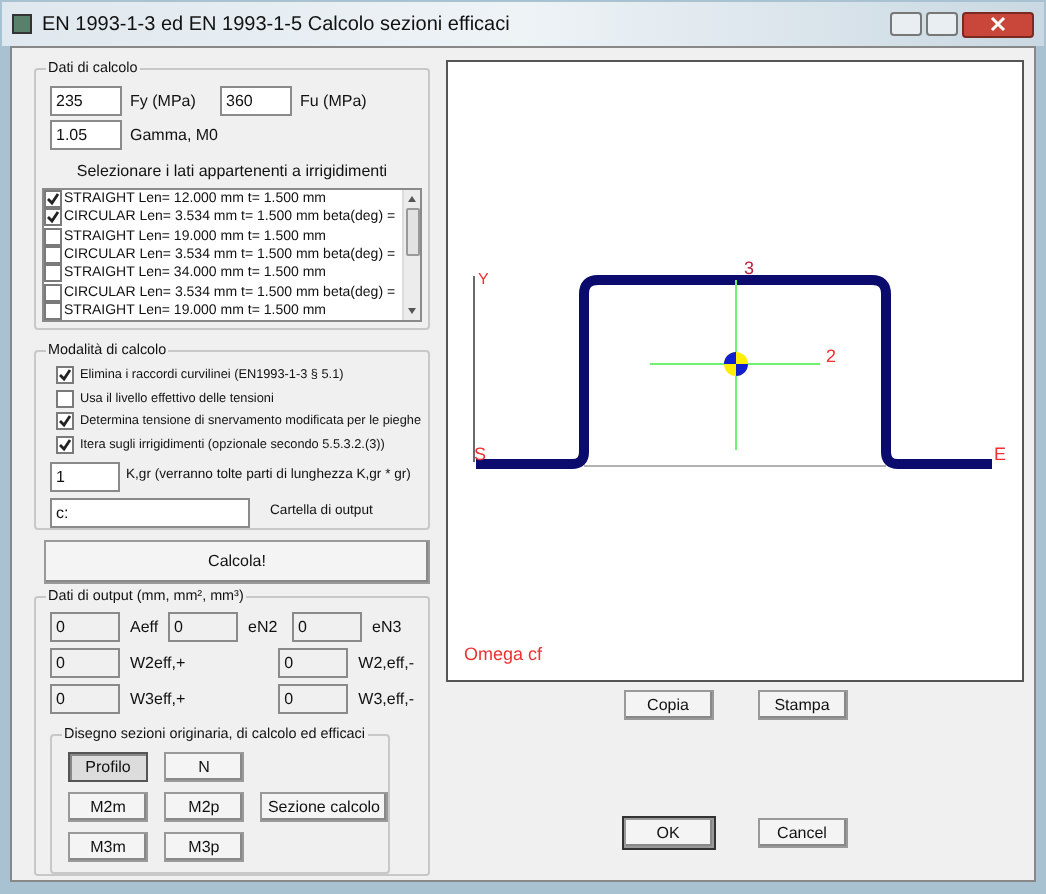 The height and width of the screenshot is (894, 1046). Describe the element at coordinates (203, 807) in the screenshot. I see `push-button: M2p` at that location.